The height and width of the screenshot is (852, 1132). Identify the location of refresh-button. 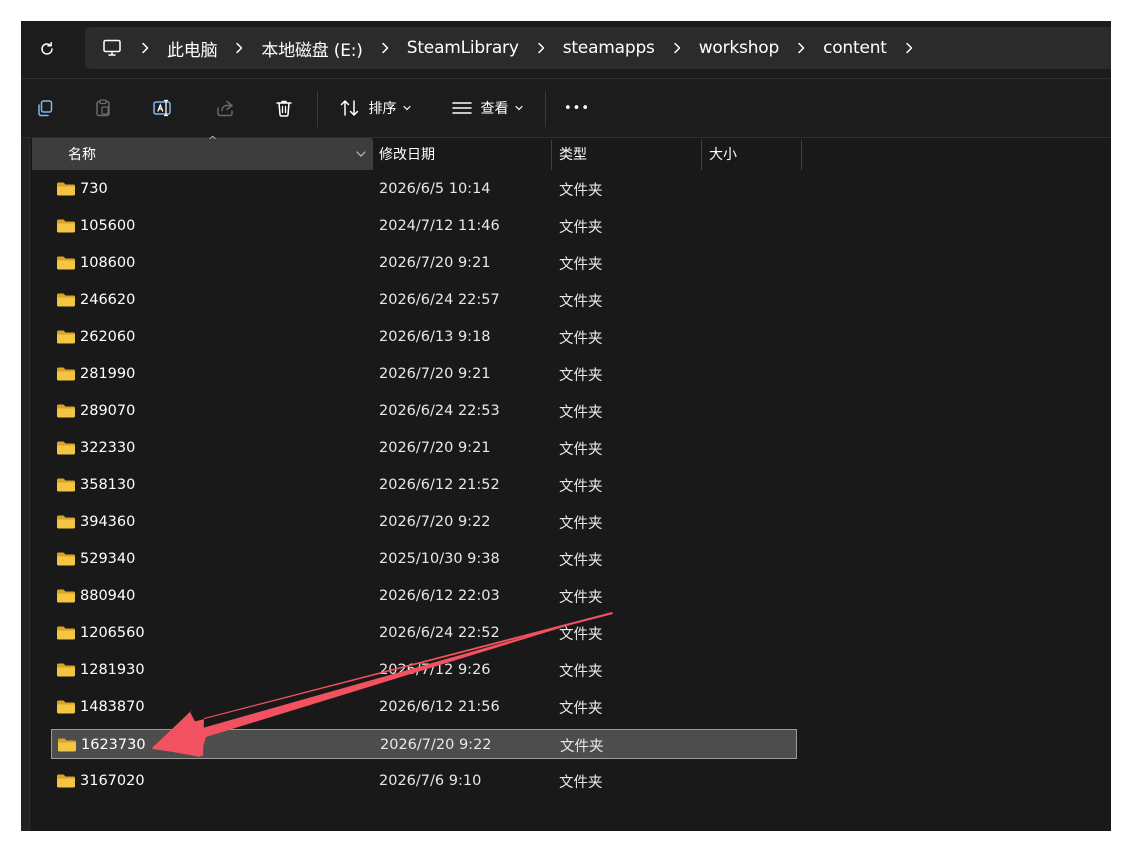
(47, 49).